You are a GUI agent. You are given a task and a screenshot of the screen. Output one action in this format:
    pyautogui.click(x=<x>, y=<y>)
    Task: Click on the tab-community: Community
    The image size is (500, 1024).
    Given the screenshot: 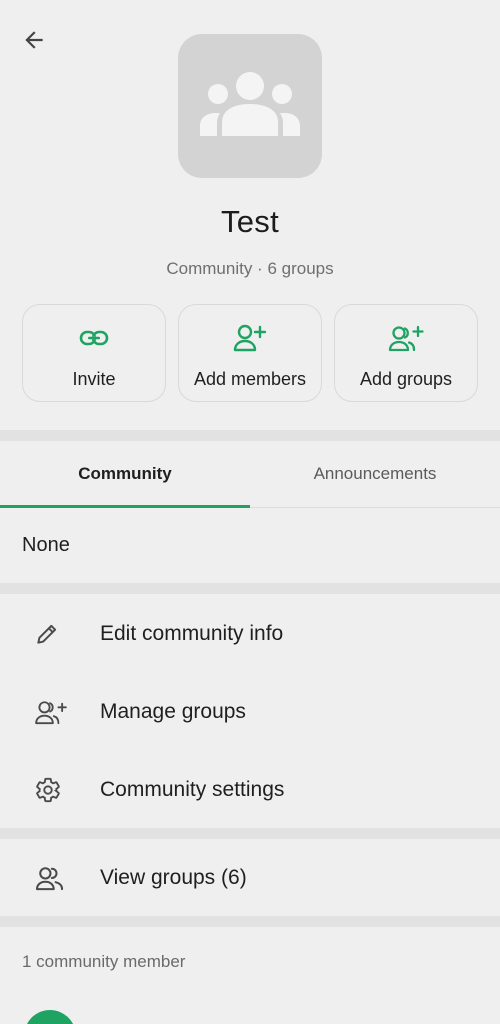 What is the action you would take?
    pyautogui.click(x=125, y=474)
    